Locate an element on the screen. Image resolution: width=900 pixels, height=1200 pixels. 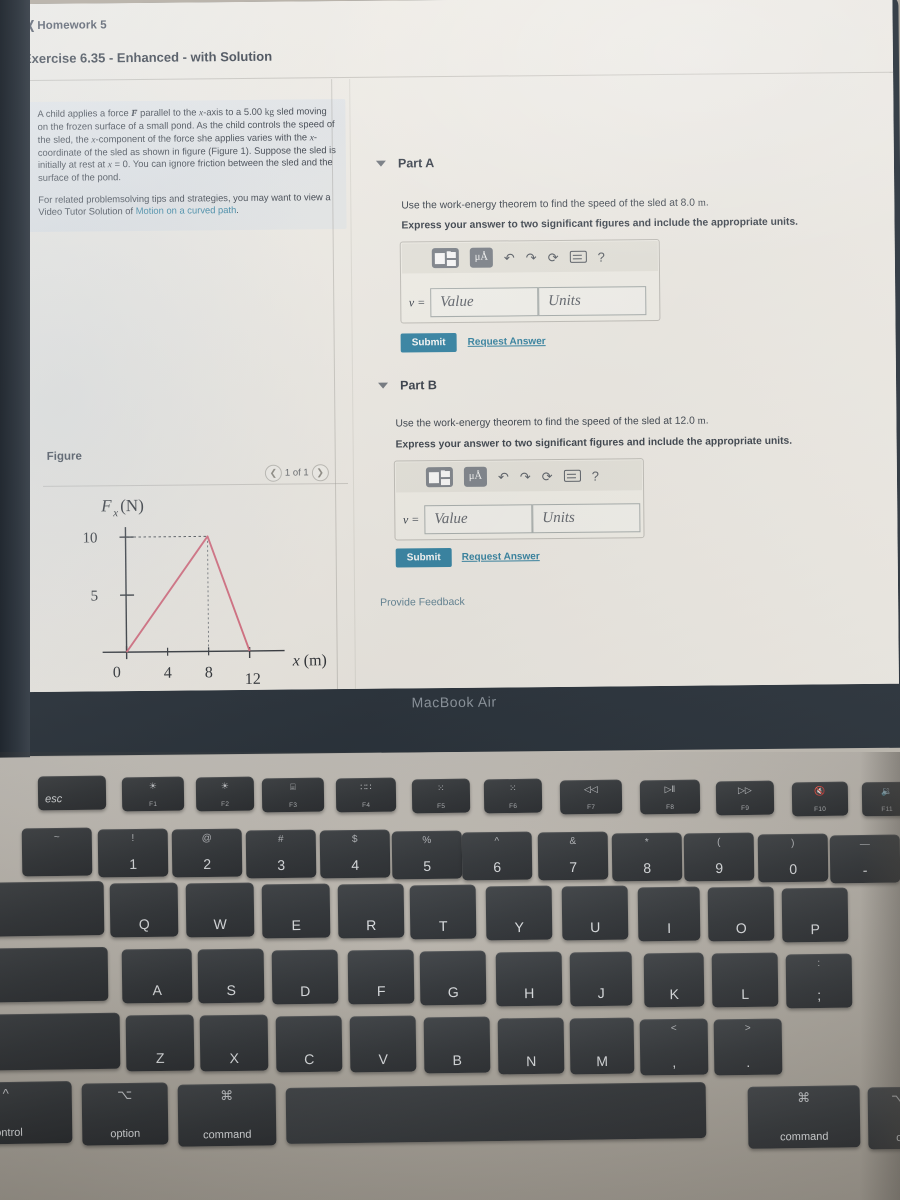
part-b-request-answer-link: Request Answer is located at coordinates (501, 557).